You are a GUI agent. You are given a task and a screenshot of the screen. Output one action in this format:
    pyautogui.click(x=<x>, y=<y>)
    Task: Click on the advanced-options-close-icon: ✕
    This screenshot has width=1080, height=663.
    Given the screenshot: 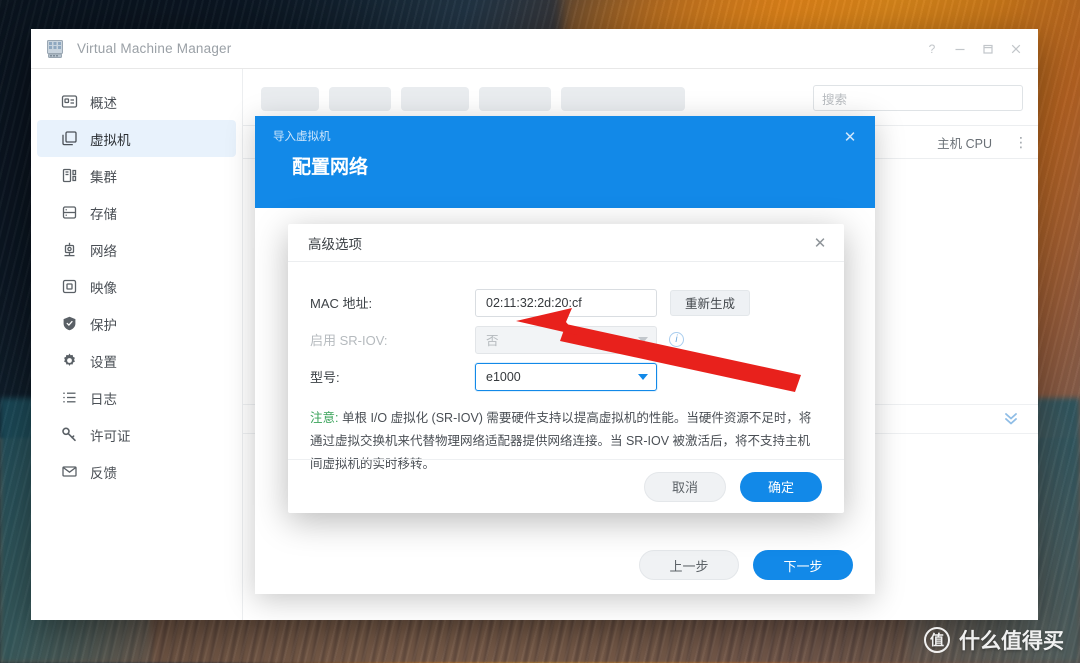 What is the action you would take?
    pyautogui.click(x=820, y=243)
    